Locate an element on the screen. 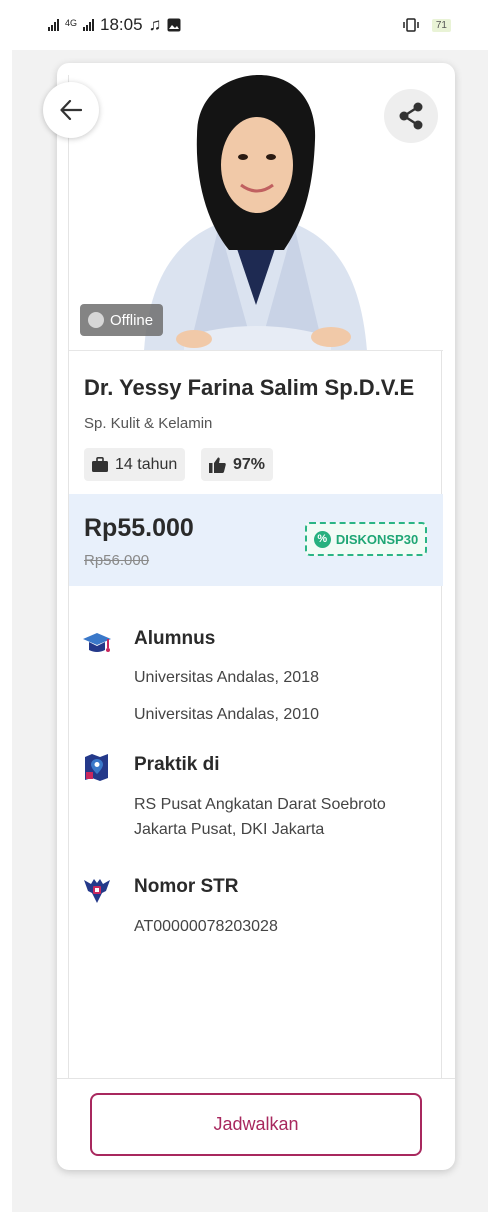 The image size is (493, 1212). bottom-divider is located at coordinates (256, 1078).